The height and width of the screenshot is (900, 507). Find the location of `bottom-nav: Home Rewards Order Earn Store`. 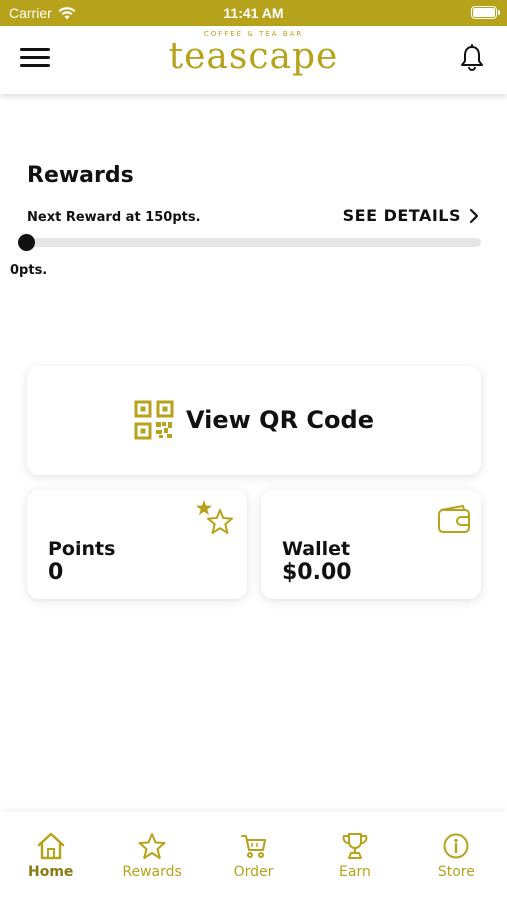

bottom-nav: Home Rewards Order Earn Store is located at coordinates (253, 856).